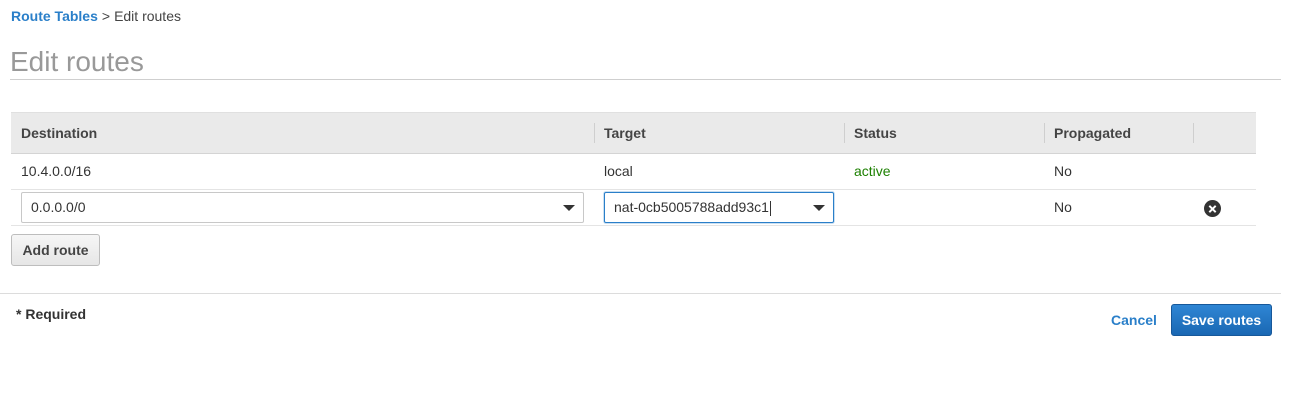  Describe the element at coordinates (849, 207) in the screenshot. I see `route-status` at that location.